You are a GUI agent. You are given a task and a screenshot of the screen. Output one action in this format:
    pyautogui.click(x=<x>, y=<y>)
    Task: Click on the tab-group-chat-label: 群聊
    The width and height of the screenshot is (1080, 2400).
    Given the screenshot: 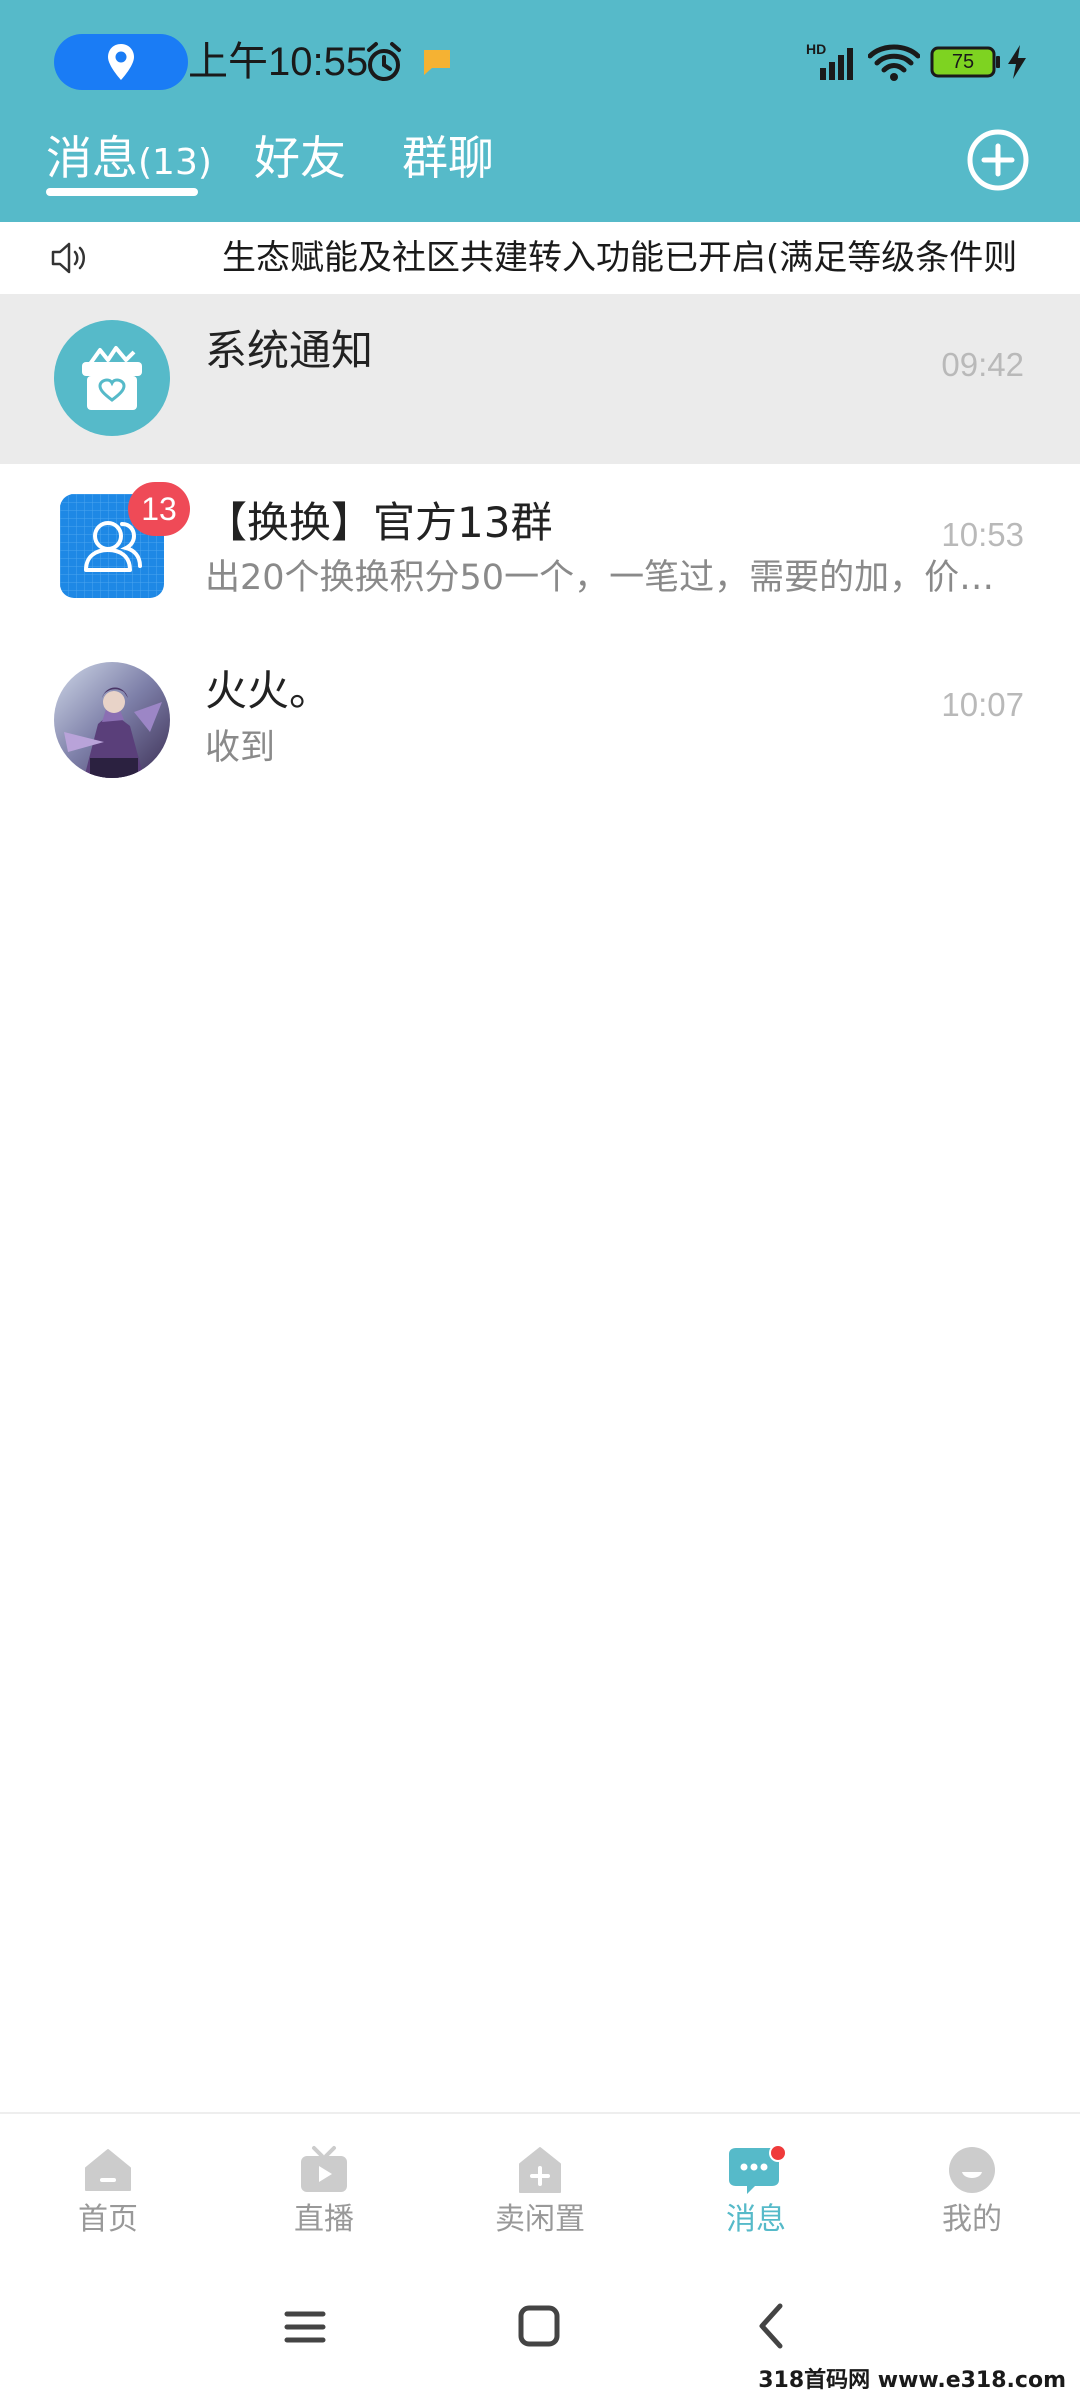 What is the action you would take?
    pyautogui.click(x=448, y=158)
    